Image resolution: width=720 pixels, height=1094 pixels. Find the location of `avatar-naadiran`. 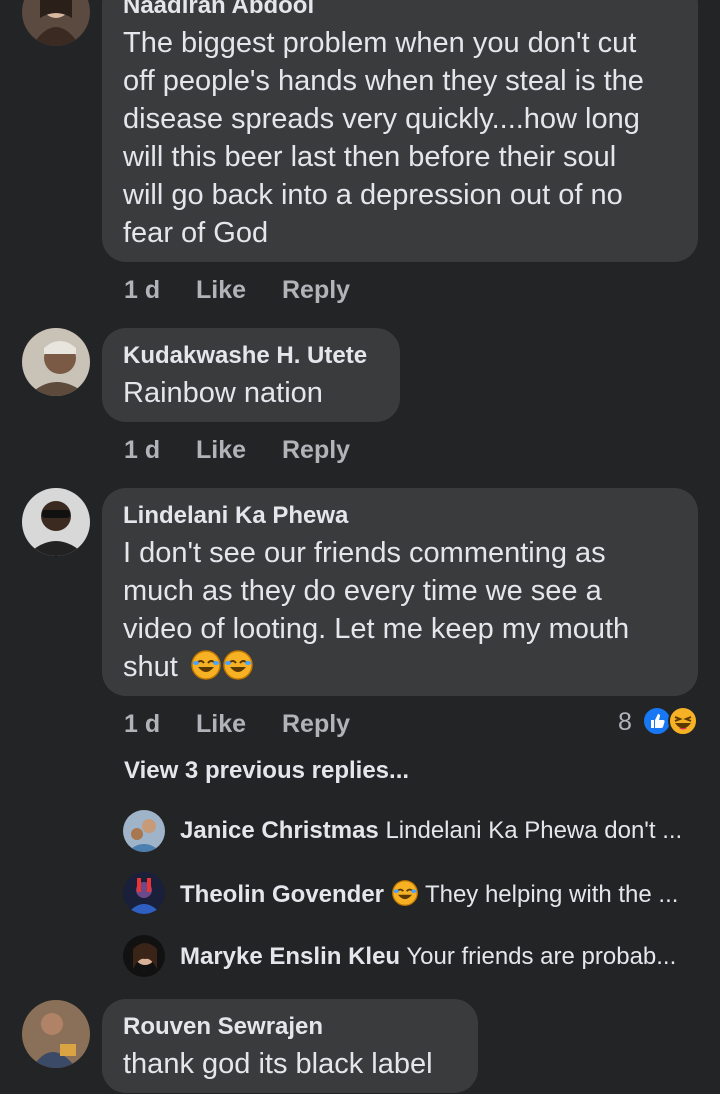

avatar-naadiran is located at coordinates (56, 23).